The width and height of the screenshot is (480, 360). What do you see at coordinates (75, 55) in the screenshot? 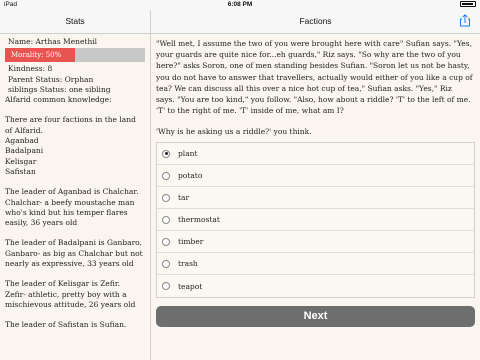
I see `morality-bar: Morality: 50%` at bounding box center [75, 55].